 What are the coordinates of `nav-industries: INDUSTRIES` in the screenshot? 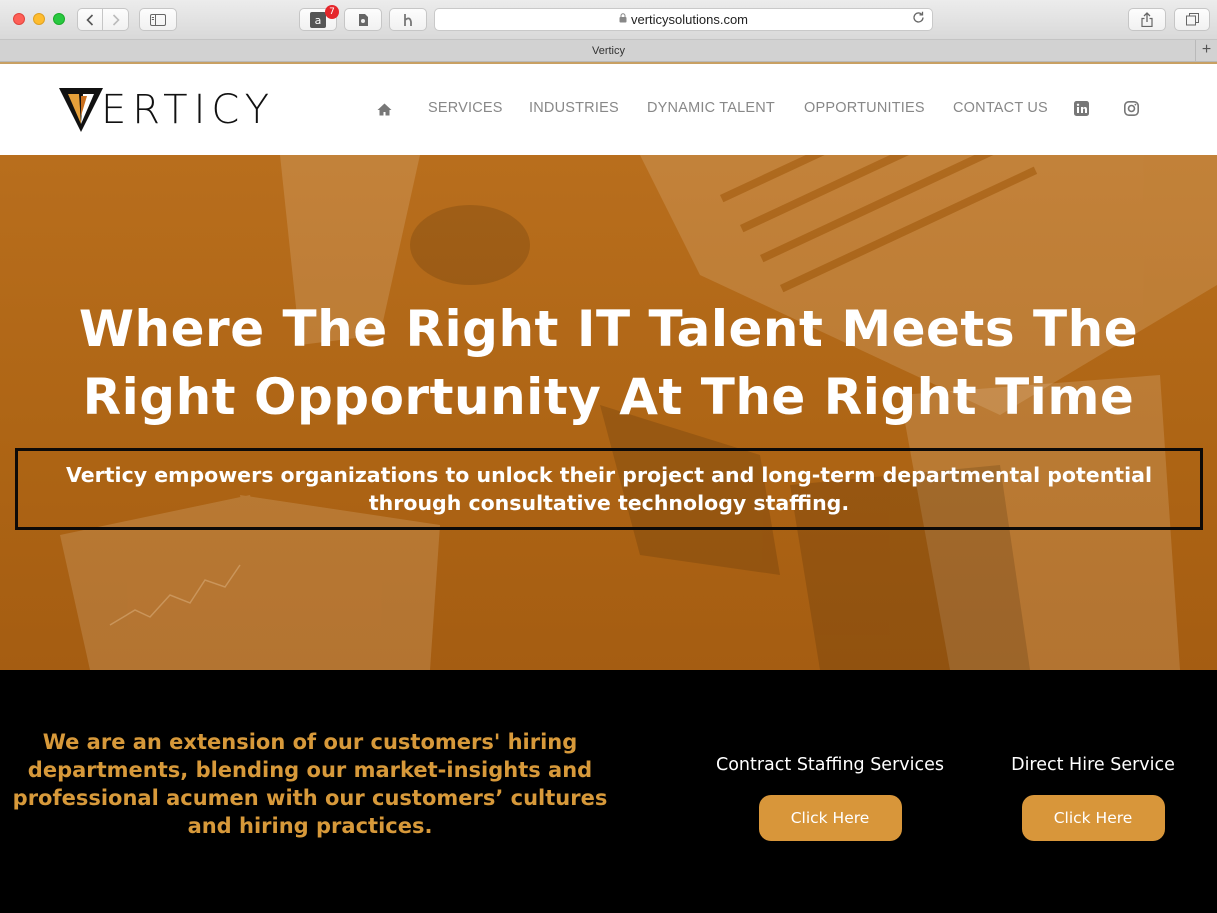 It's located at (574, 108).